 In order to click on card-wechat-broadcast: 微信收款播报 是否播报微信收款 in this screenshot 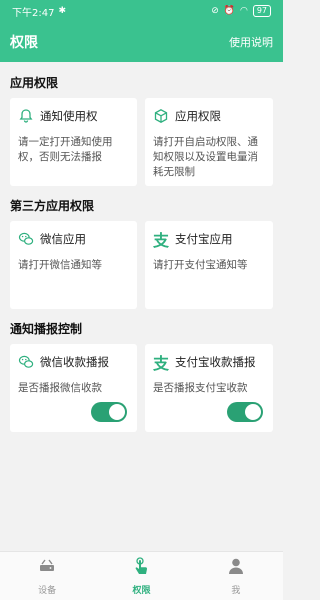, I will do `click(73, 388)`.